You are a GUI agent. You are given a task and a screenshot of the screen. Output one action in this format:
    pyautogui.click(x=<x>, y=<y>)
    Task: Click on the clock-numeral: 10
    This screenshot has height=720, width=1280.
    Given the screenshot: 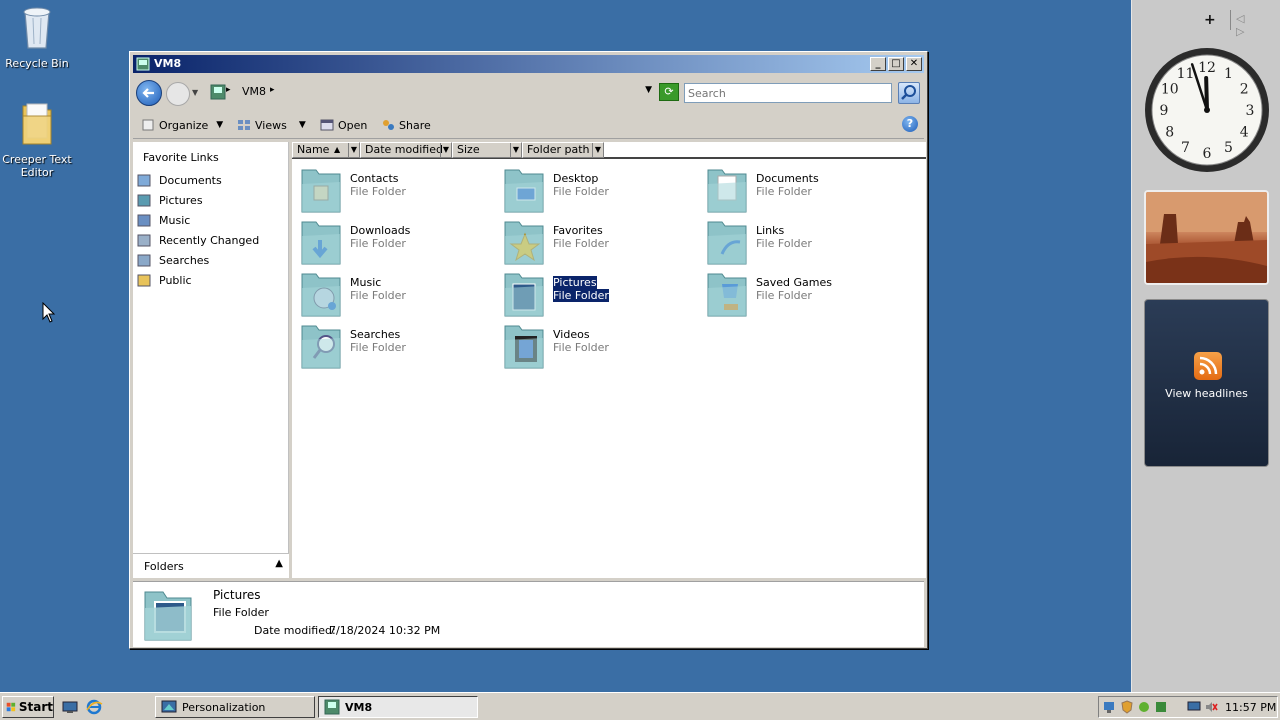 What is the action you would take?
    pyautogui.click(x=1170, y=90)
    